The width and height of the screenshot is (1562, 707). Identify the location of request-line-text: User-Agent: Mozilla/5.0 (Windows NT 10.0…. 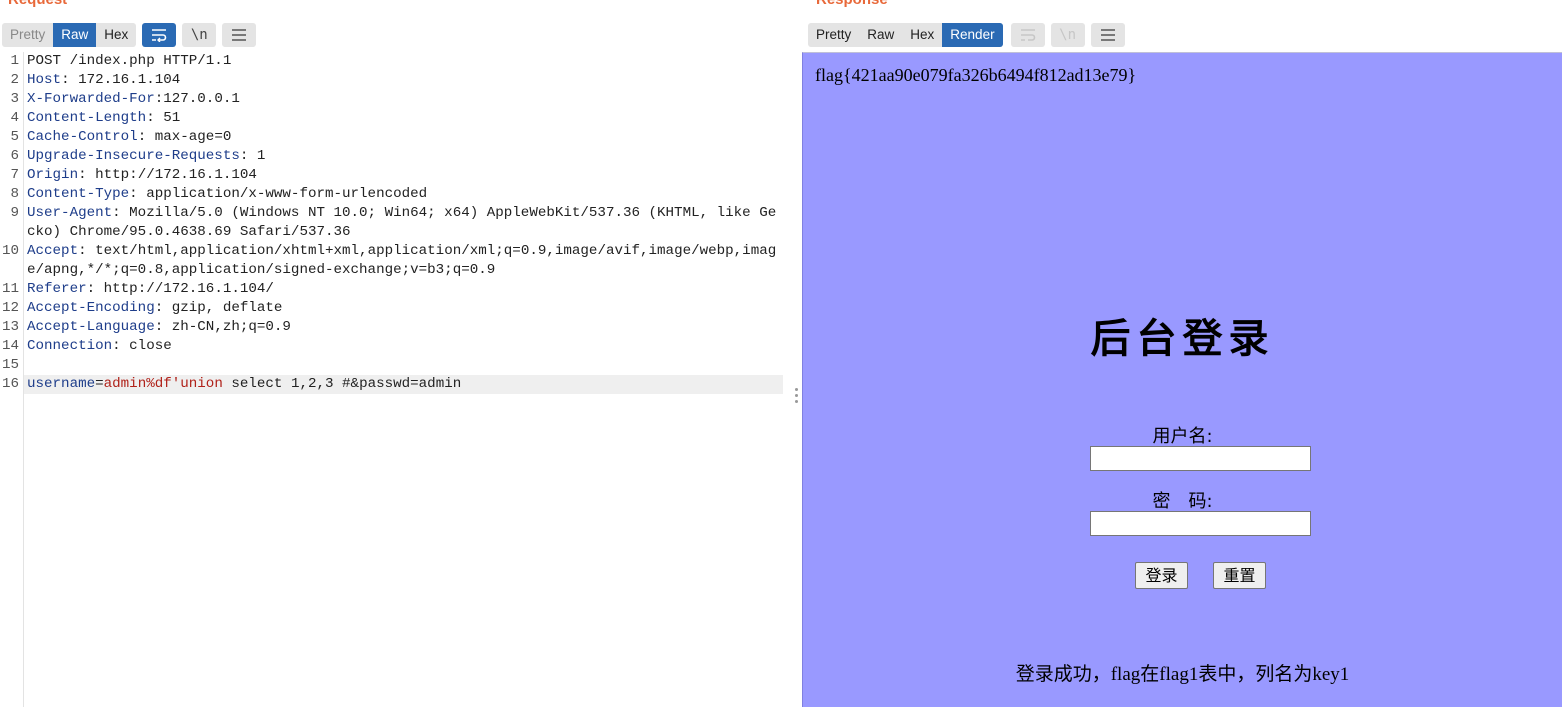
(403, 223).